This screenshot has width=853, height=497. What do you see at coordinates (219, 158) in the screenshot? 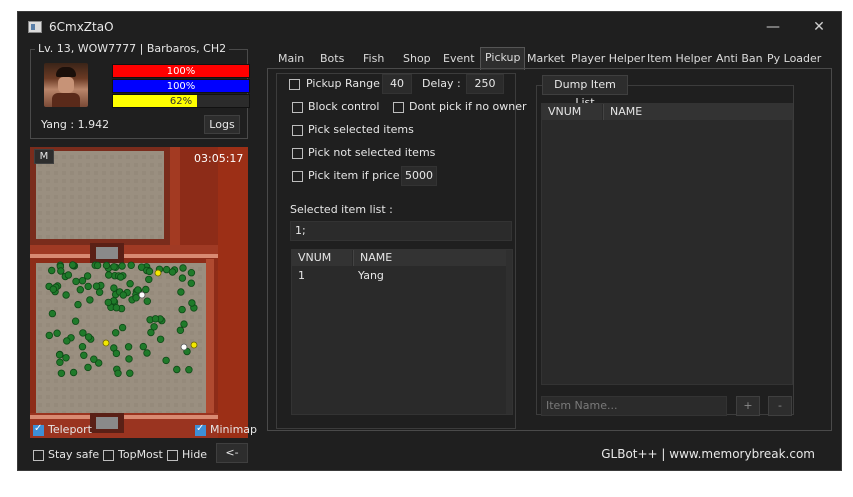
I see `game-clock: 03:05:17` at bounding box center [219, 158].